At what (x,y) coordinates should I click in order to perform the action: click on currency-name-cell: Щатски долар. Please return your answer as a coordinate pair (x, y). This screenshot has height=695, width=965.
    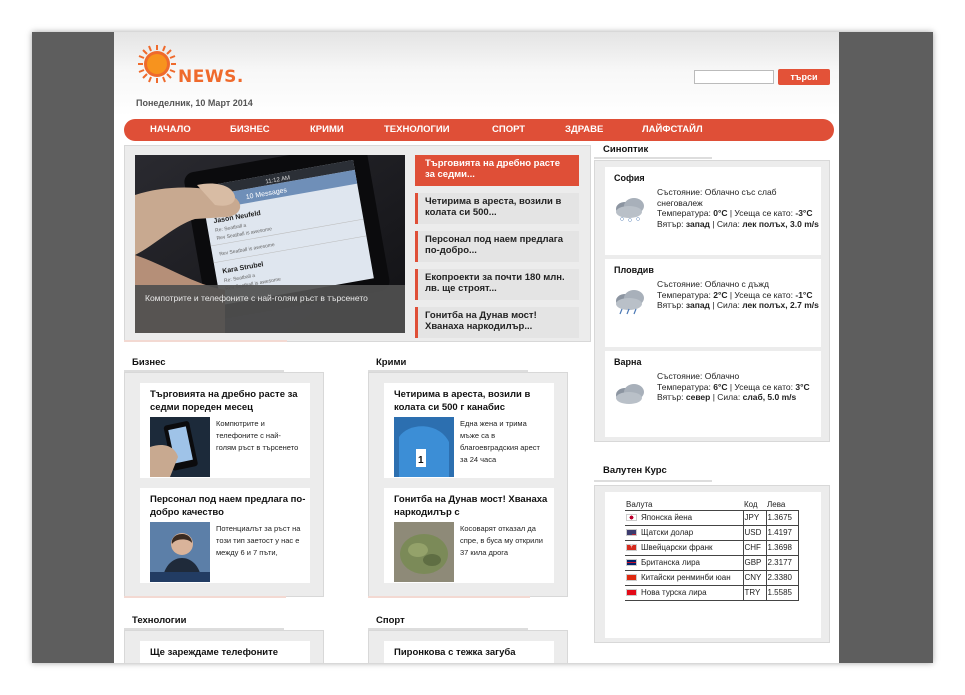
    Looking at the image, I should click on (684, 532).